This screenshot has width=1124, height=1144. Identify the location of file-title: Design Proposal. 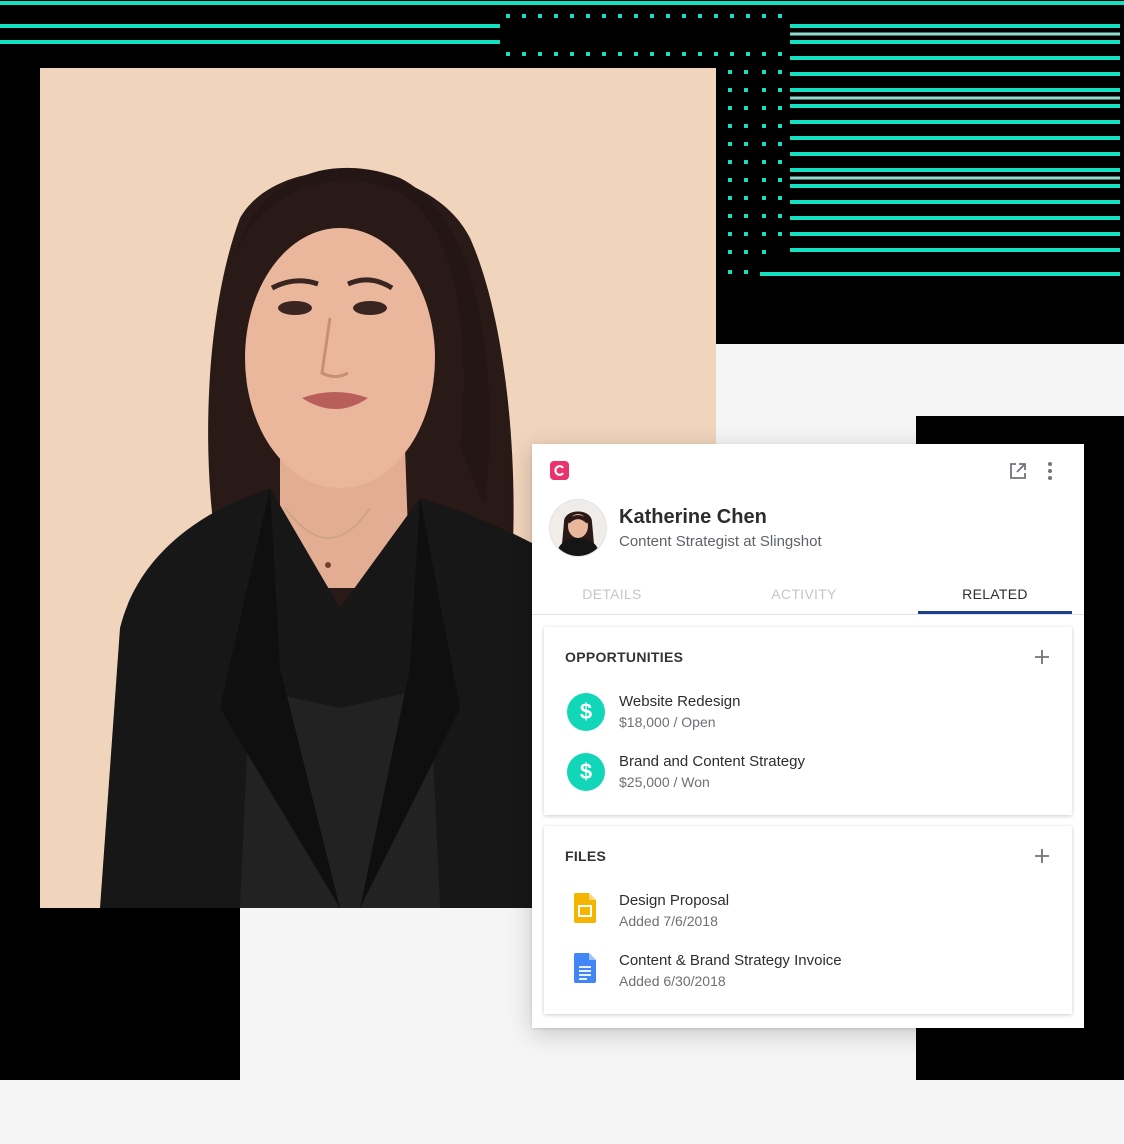
(674, 900).